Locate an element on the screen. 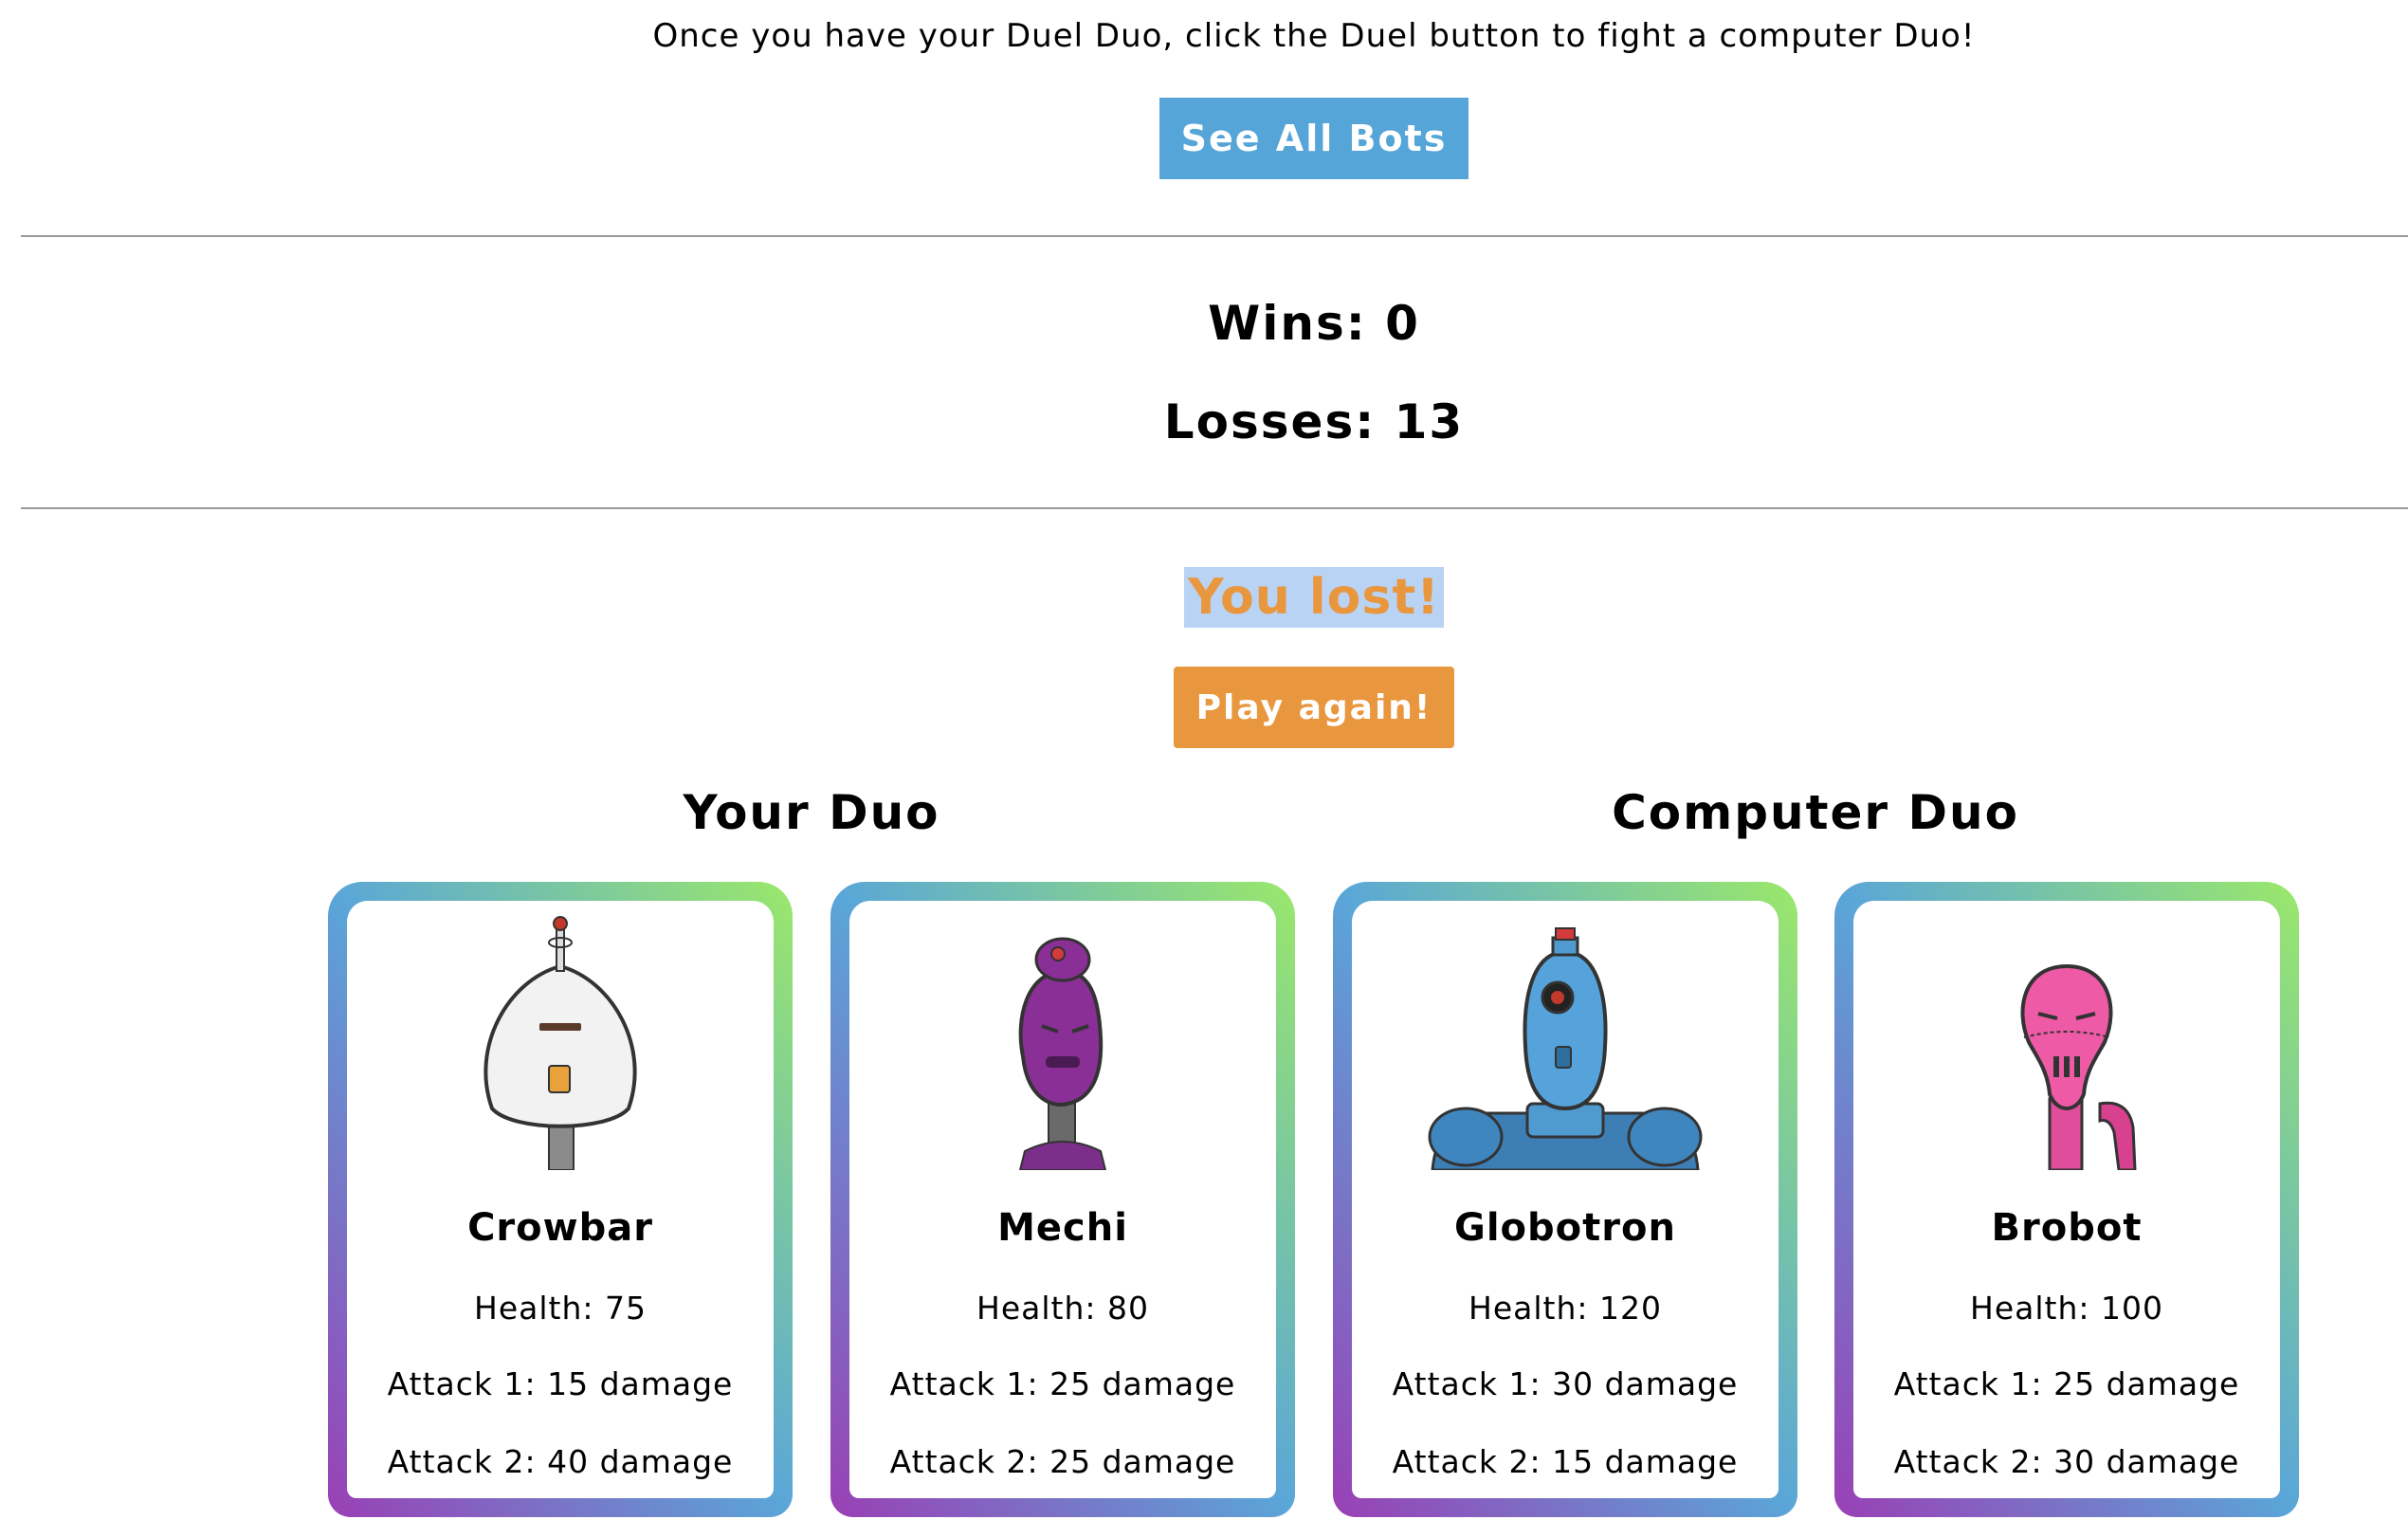  bot-health: Health: 100 is located at coordinates (2066, 1308).